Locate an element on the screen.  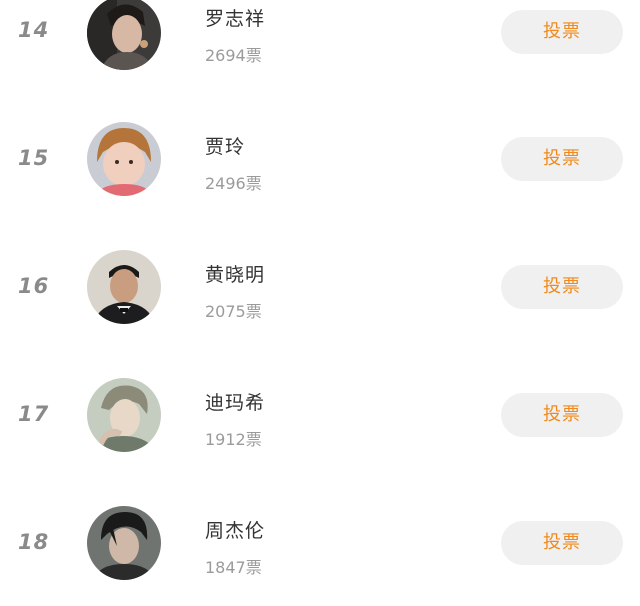
rank-number: 14 is located at coordinates (34, 30).